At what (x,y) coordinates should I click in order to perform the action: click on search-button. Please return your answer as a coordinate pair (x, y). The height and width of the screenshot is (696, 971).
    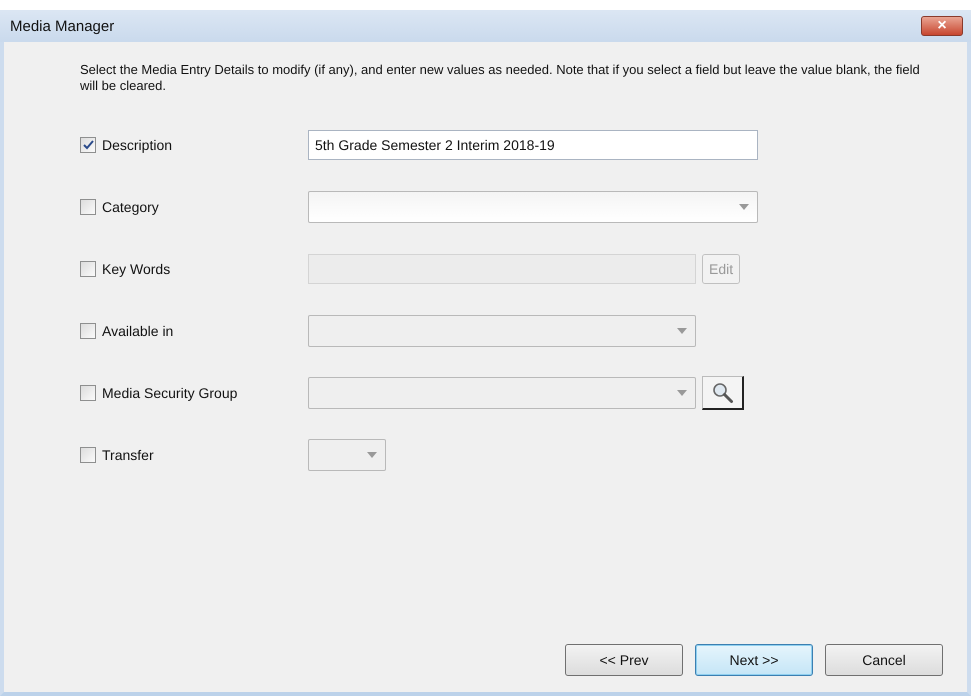
    Looking at the image, I should click on (723, 393).